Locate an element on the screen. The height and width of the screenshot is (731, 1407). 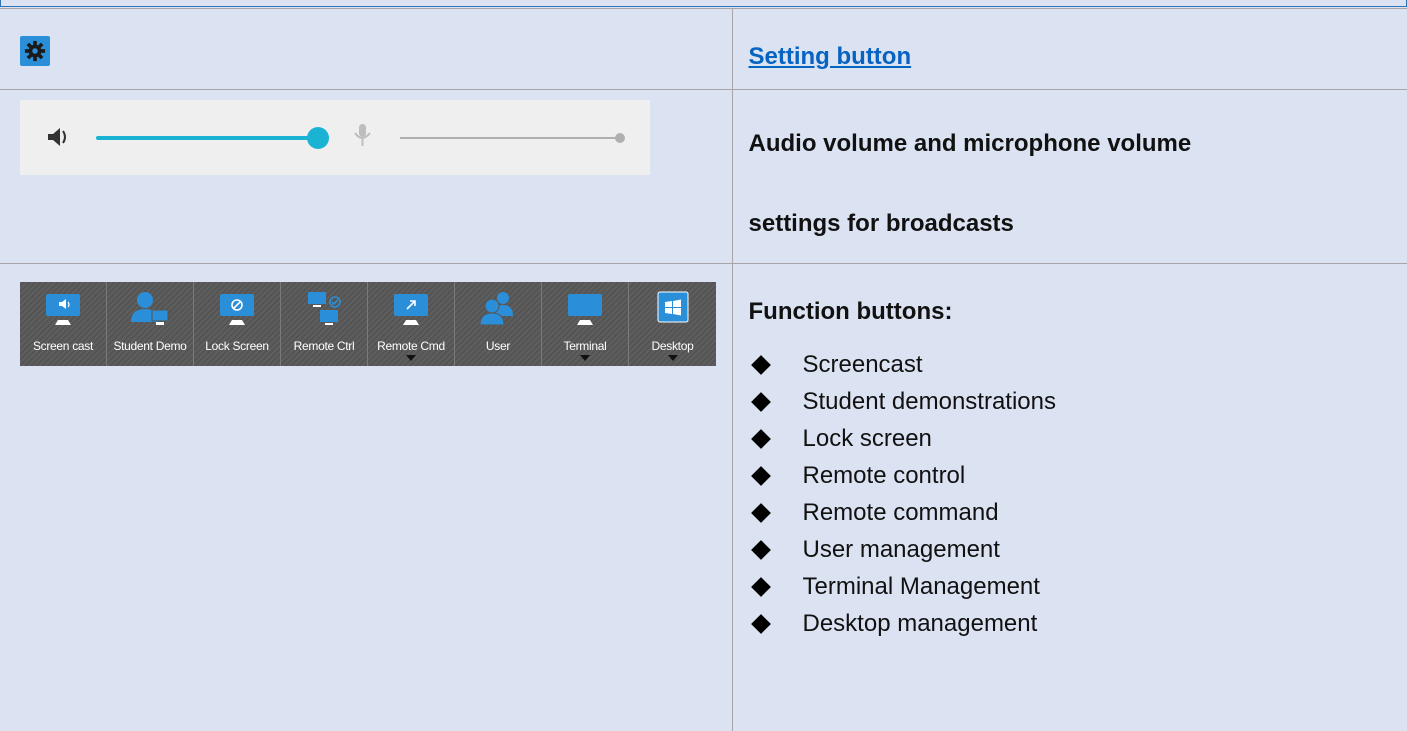
list-item: Screencast is located at coordinates (903, 364).